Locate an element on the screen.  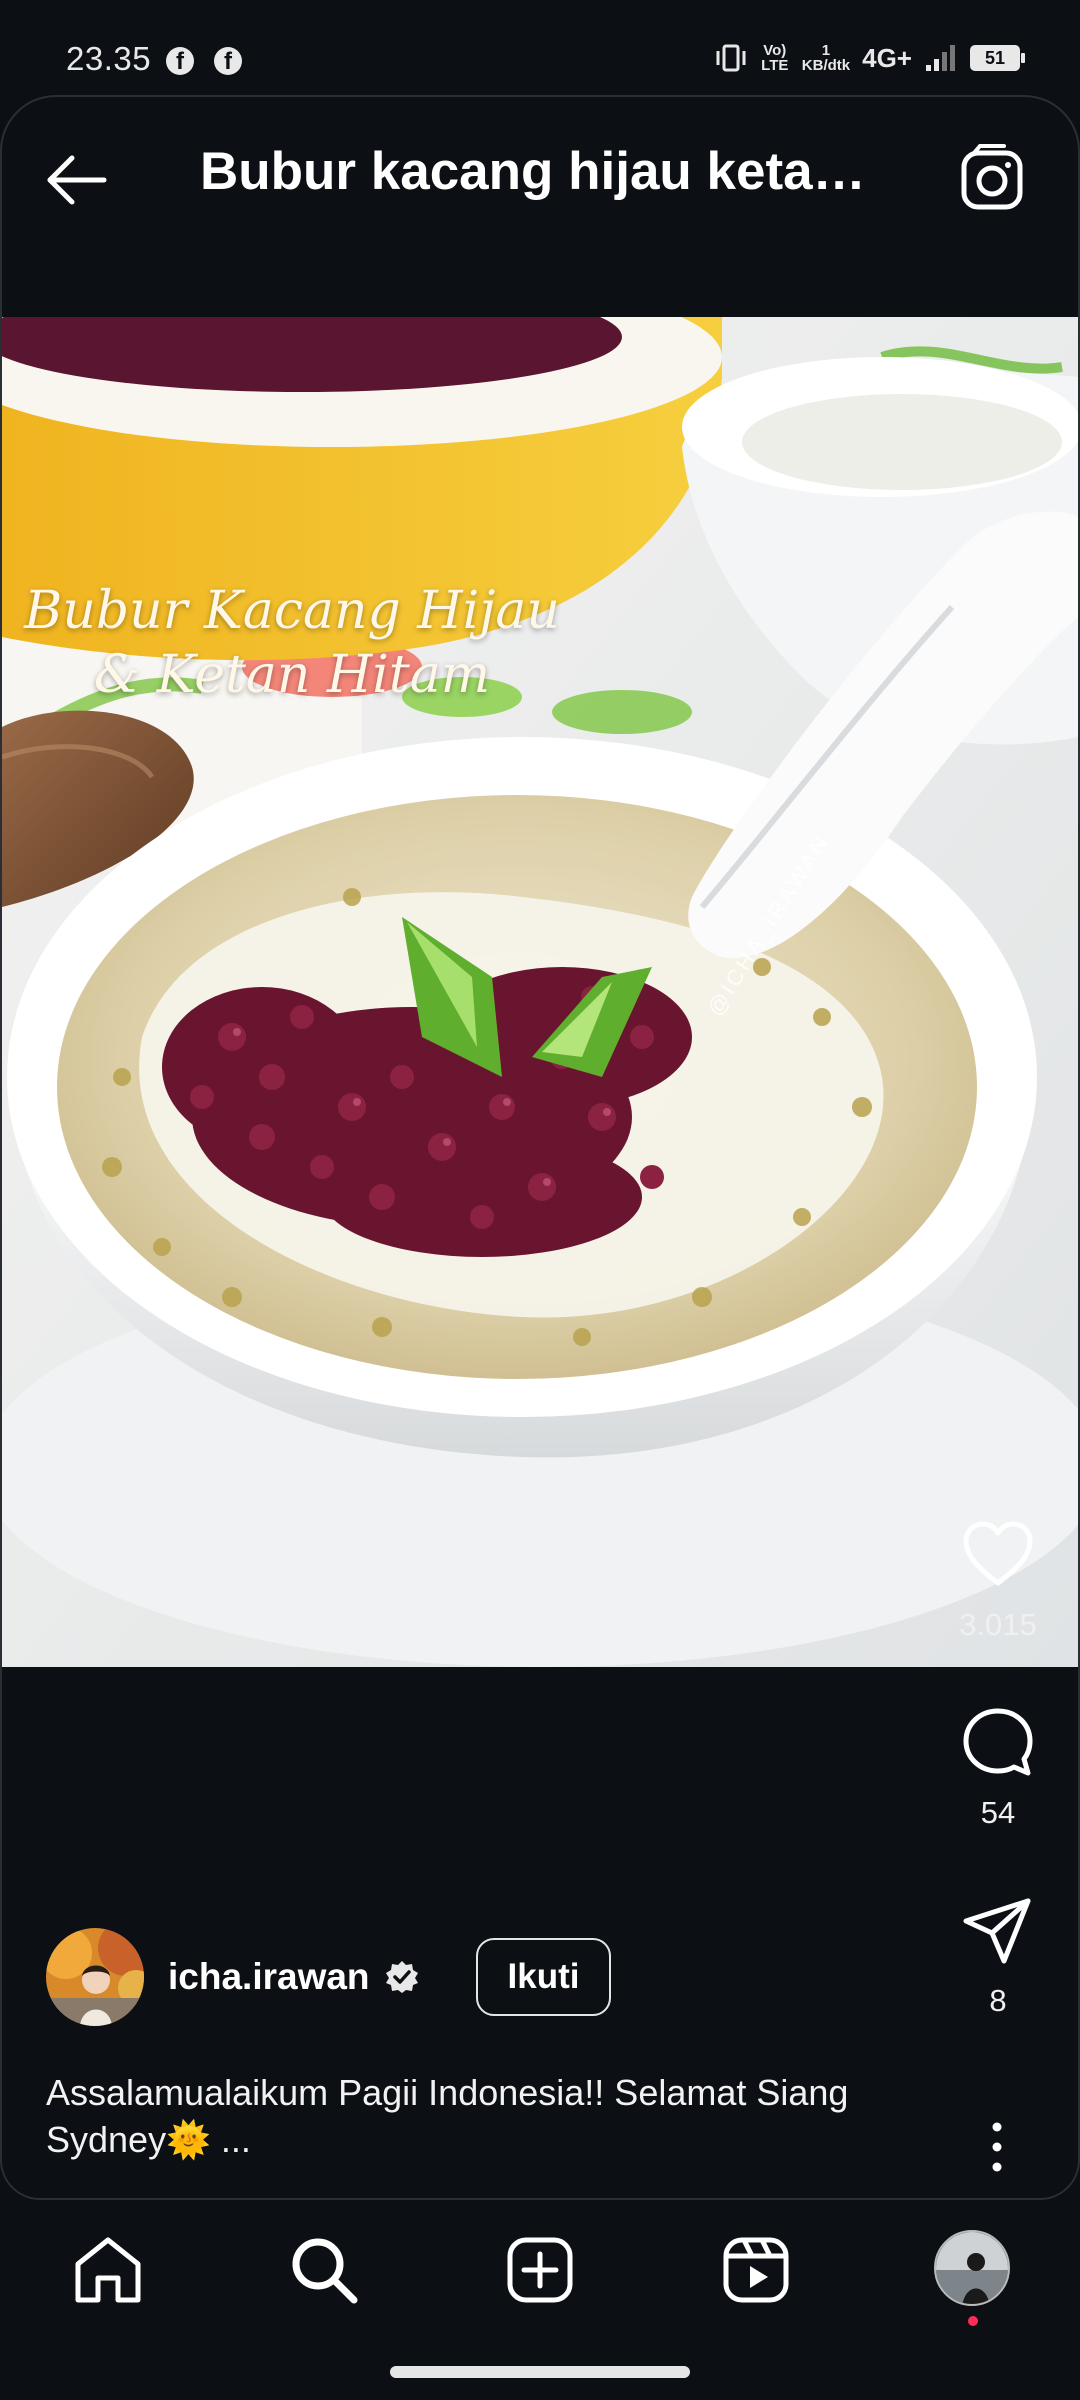
like-count: 3.015 is located at coordinates (998, 1624).